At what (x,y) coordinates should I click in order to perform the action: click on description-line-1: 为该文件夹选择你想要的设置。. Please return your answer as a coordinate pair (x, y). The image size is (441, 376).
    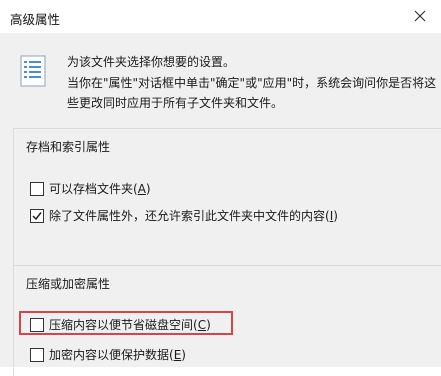
    Looking at the image, I should click on (151, 62).